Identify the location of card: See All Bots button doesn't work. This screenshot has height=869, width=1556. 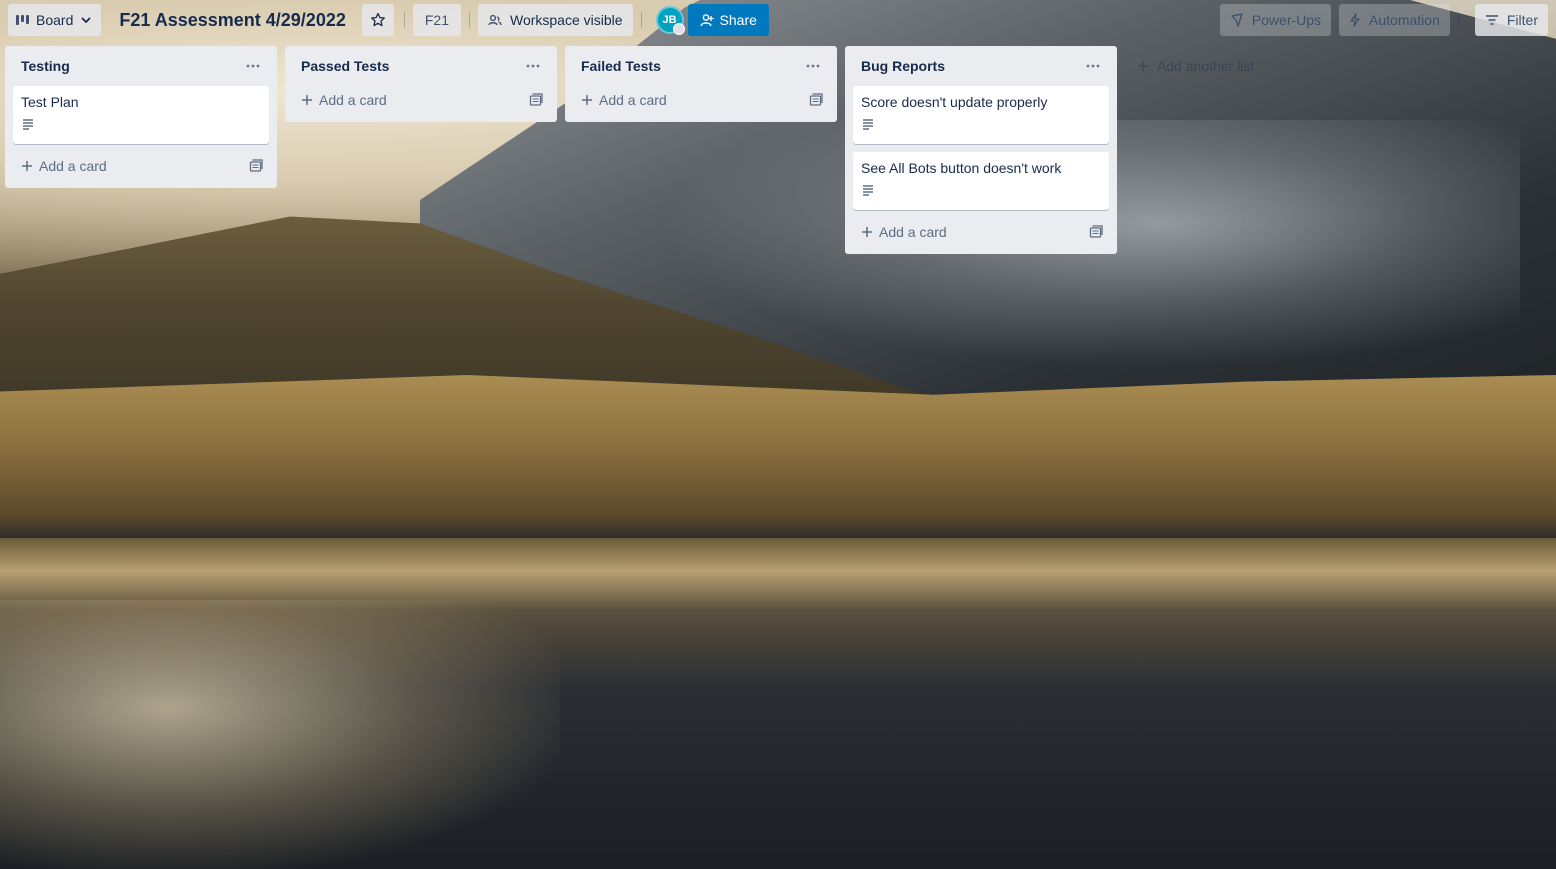
(981, 181).